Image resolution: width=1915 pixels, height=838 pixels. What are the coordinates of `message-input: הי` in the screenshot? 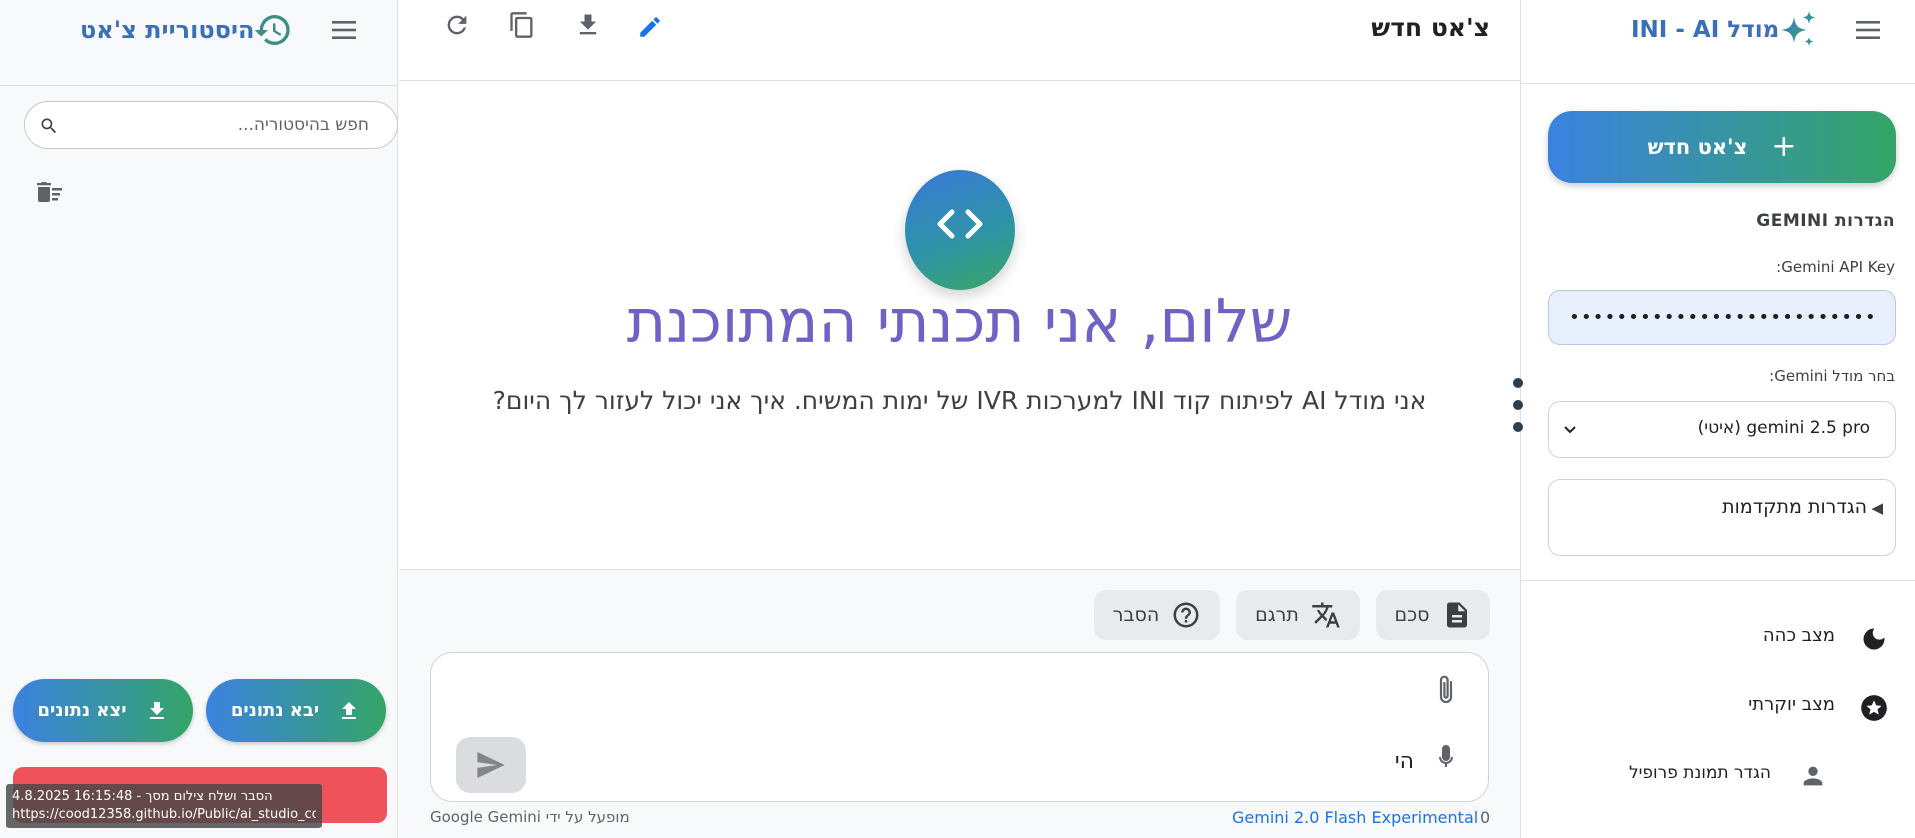 It's located at (1404, 761).